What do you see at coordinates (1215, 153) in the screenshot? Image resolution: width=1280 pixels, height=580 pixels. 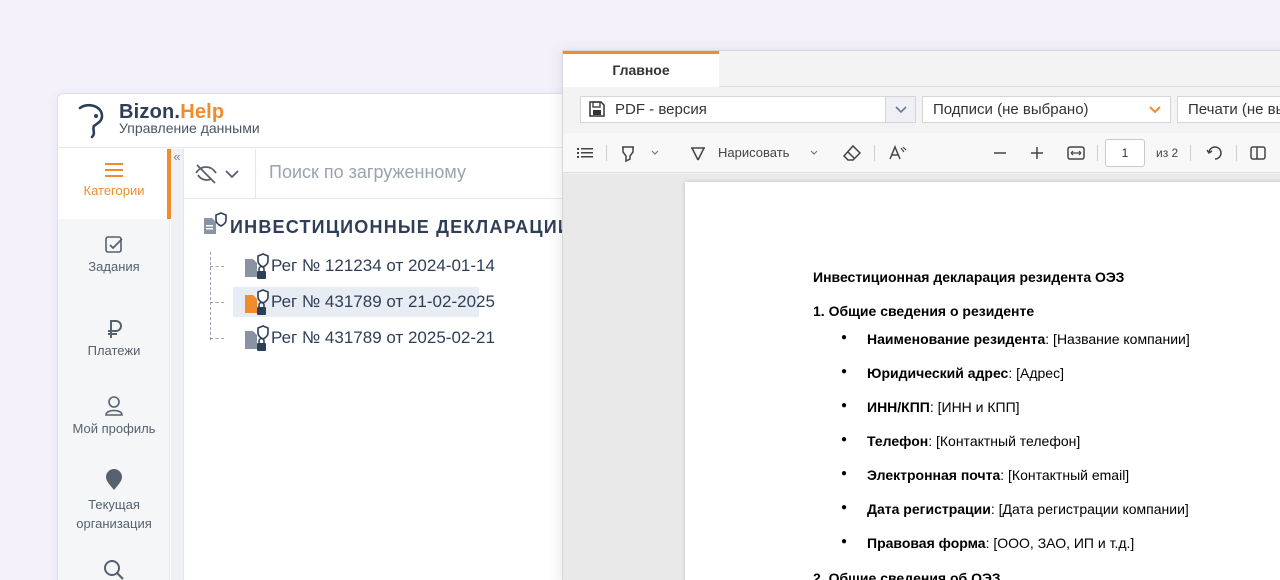 I see `rotate-icon` at bounding box center [1215, 153].